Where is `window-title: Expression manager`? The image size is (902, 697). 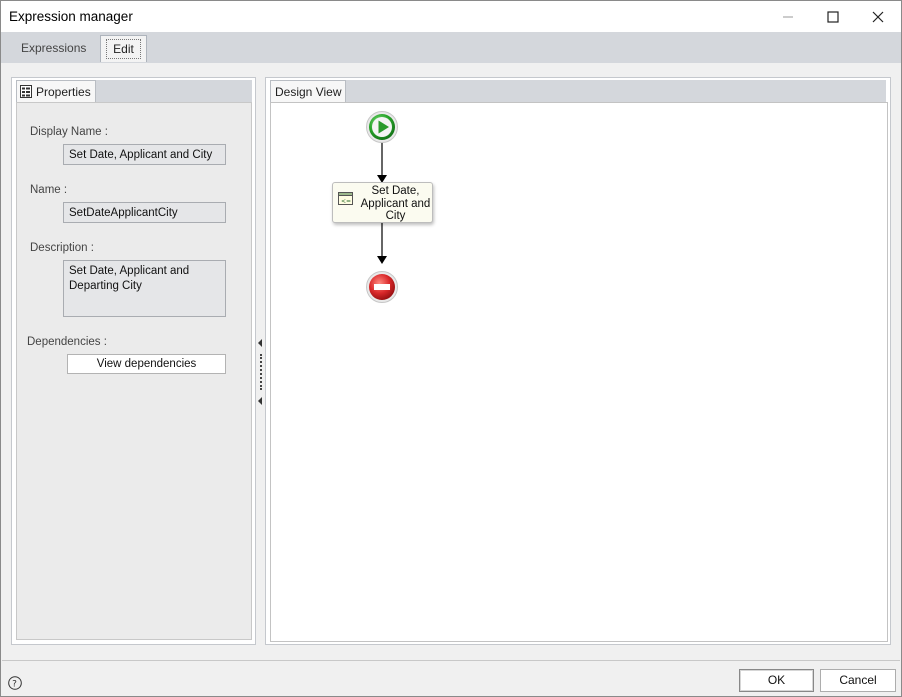 window-title: Expression manager is located at coordinates (71, 16).